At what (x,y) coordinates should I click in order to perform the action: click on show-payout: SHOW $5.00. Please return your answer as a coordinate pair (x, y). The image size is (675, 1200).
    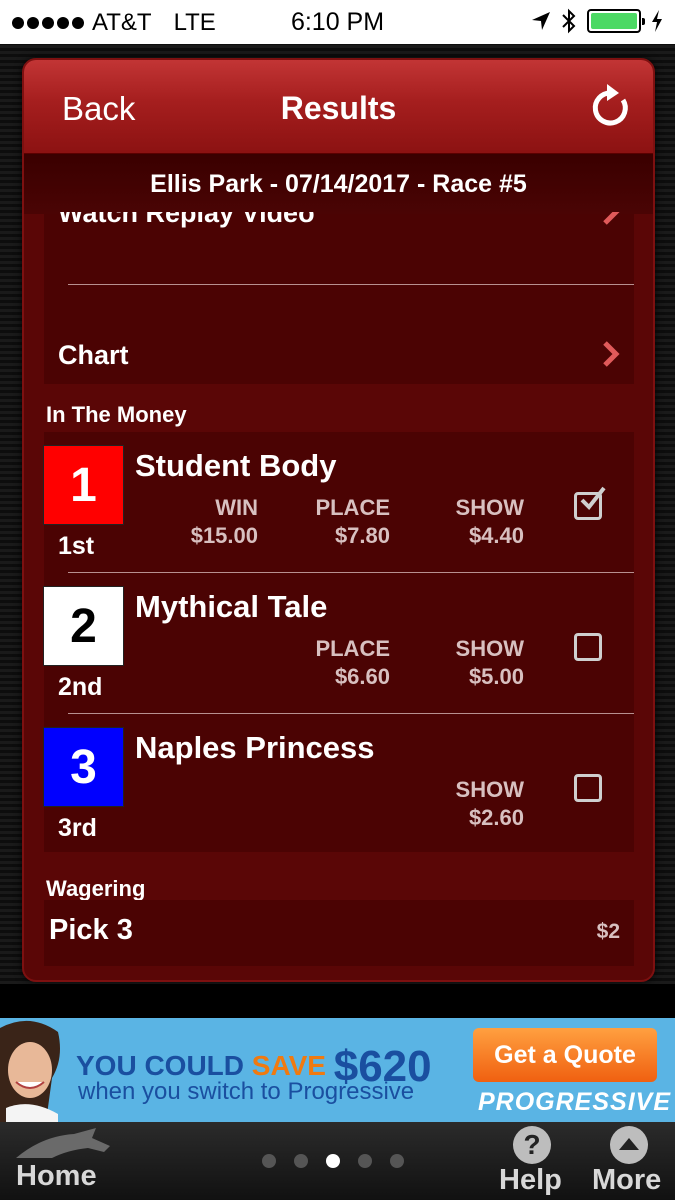
    Looking at the image, I should click on (474, 663).